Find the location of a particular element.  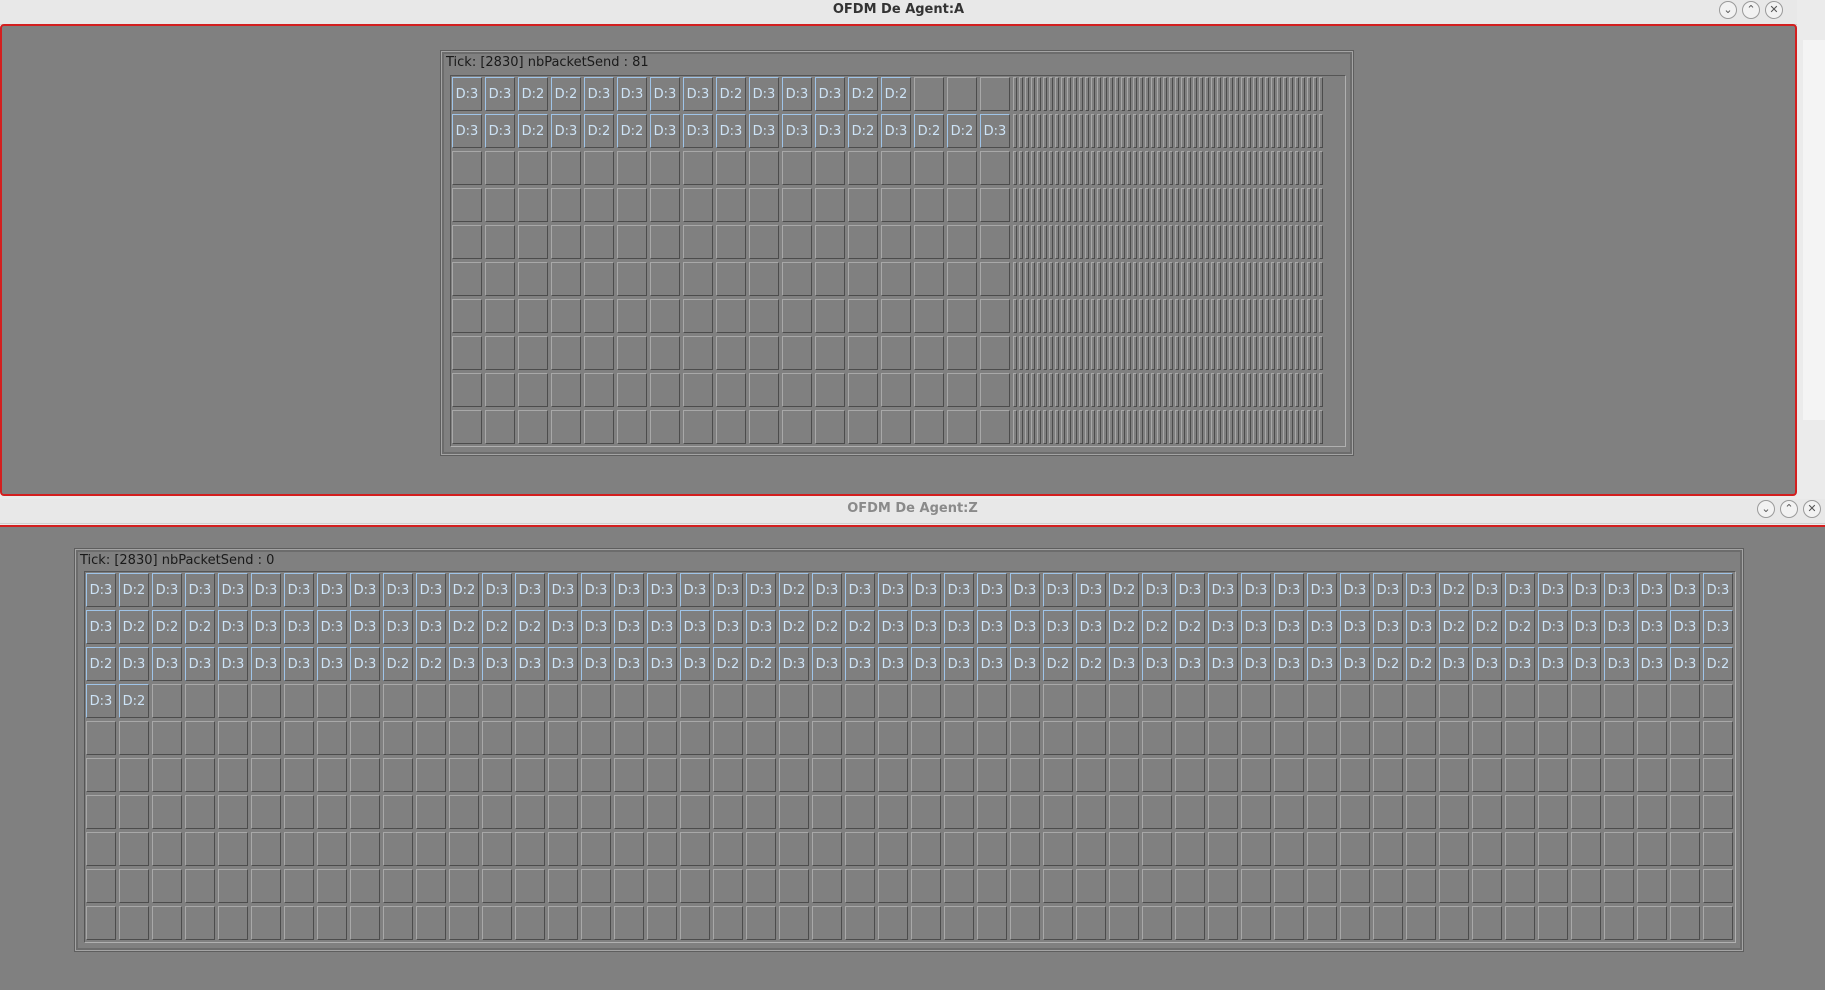

titlebar: OFDM De Agent:A ⌄ ⌃ ✕ is located at coordinates (898, 12).